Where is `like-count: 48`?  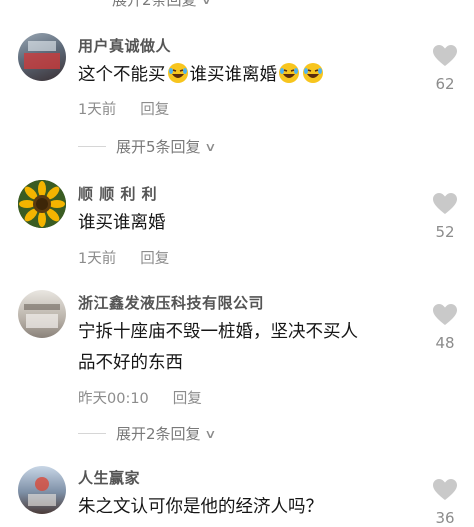 like-count: 48 is located at coordinates (445, 343).